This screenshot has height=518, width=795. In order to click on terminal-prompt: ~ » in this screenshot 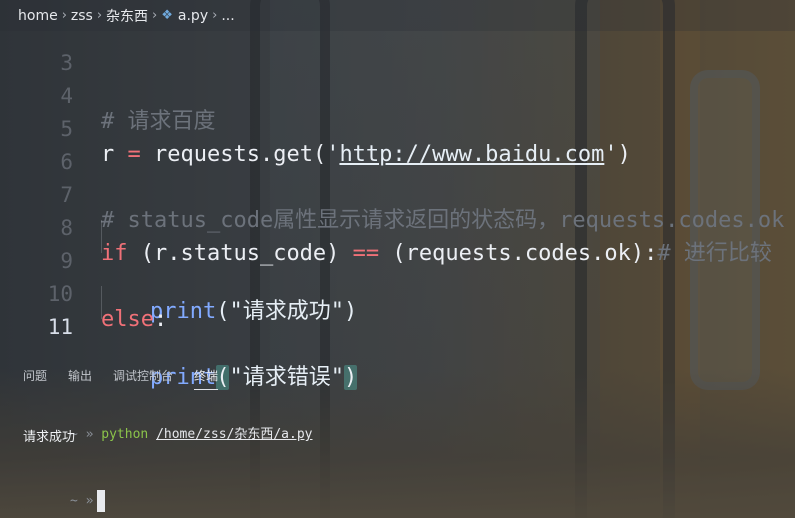, I will do `click(81, 501)`.